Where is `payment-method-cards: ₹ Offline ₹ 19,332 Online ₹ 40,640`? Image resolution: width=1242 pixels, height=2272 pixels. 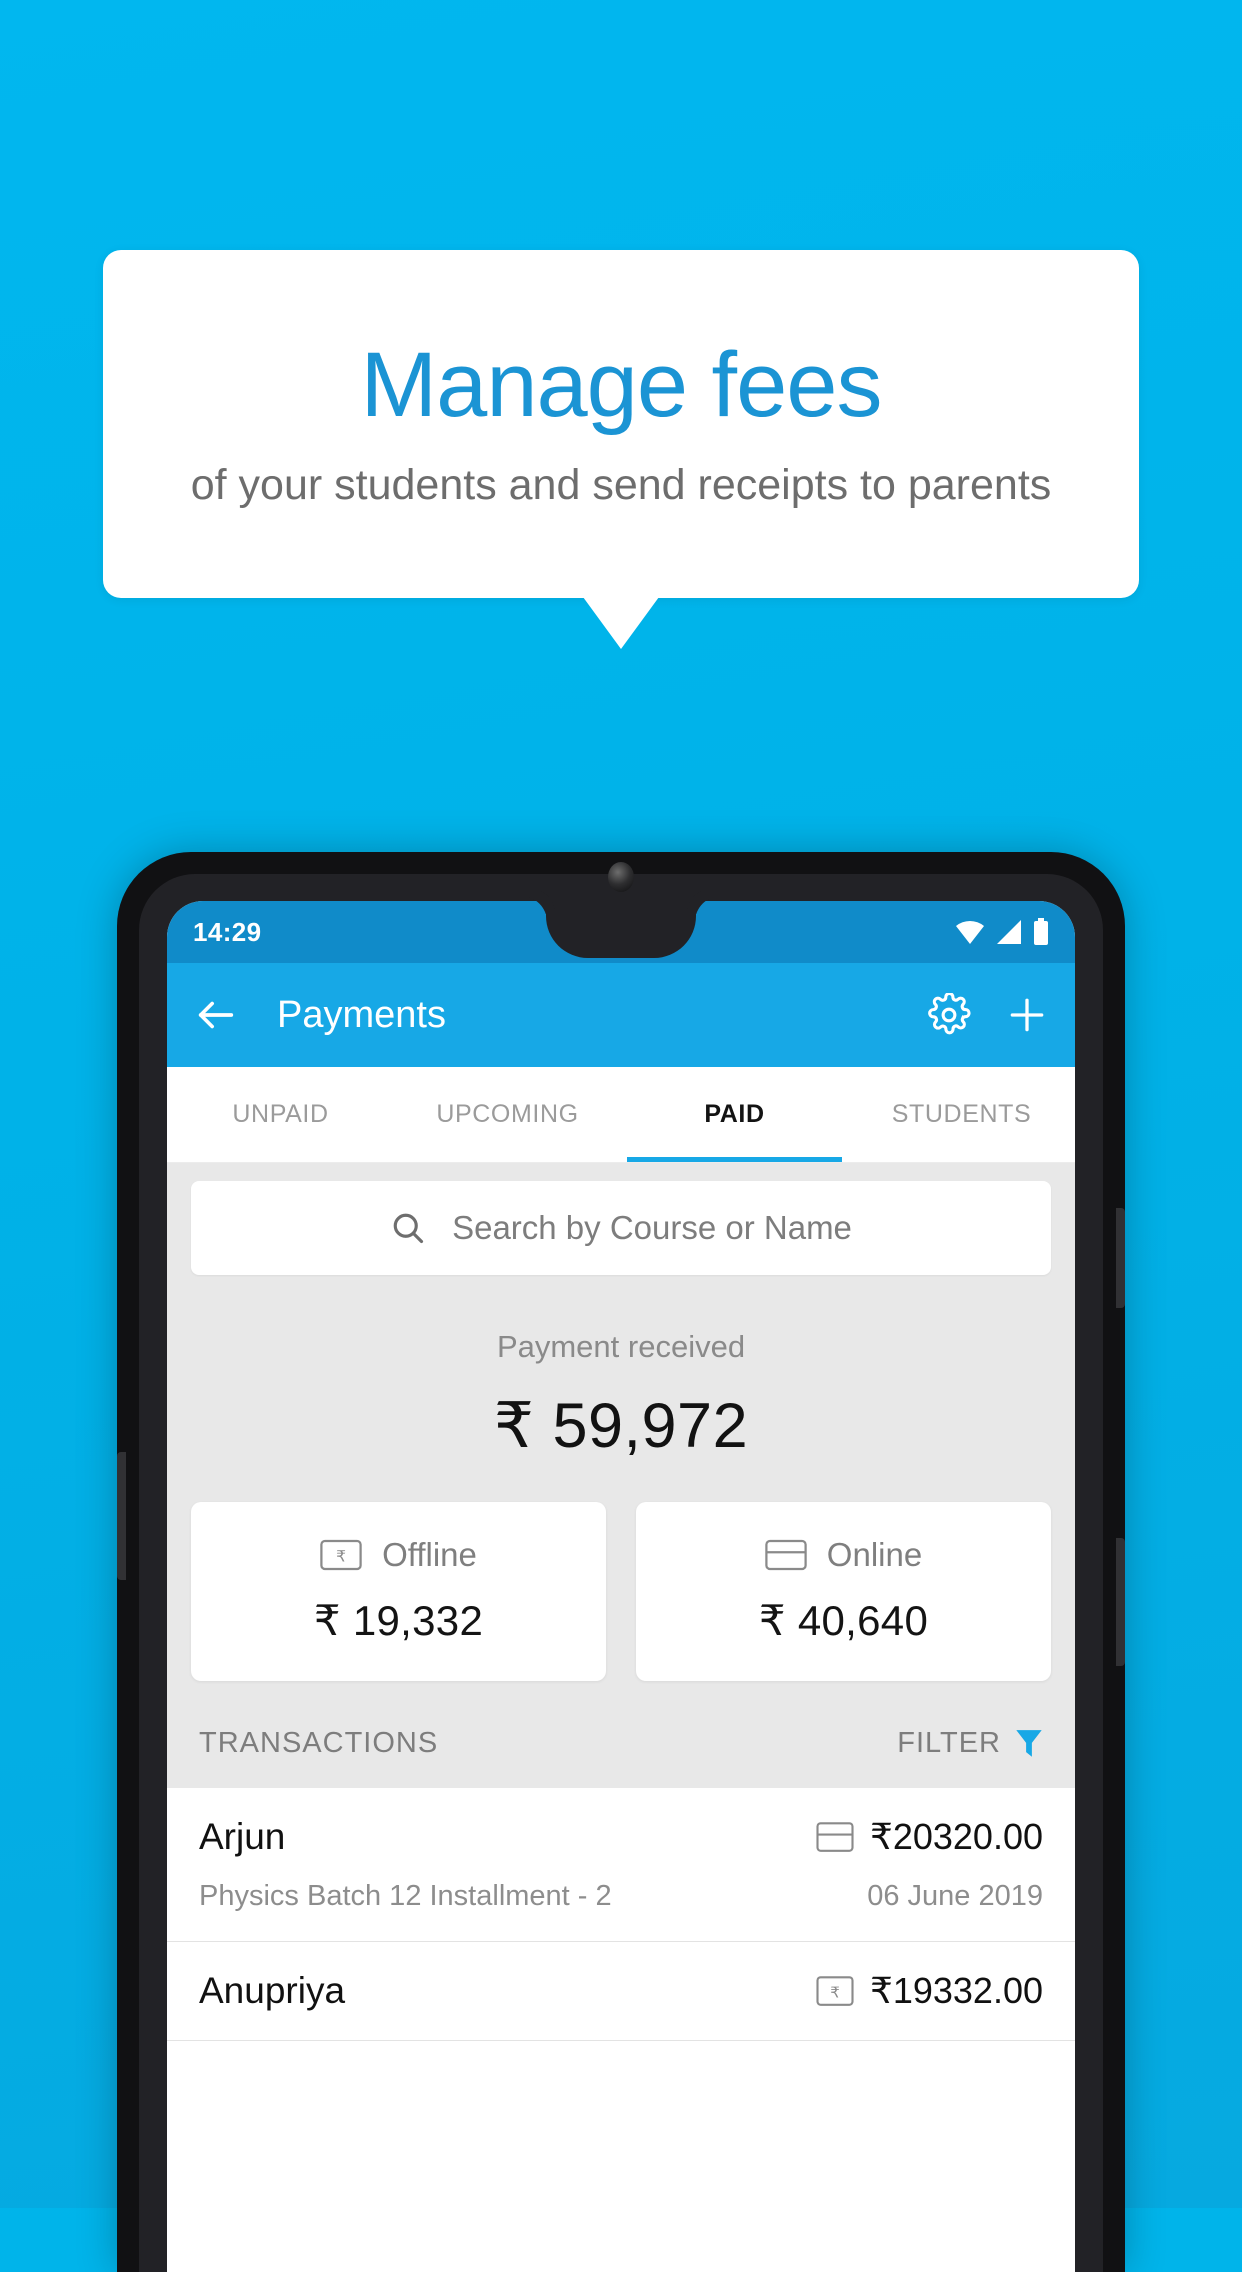 payment-method-cards: ₹ Offline ₹ 19,332 Online ₹ 40,640 is located at coordinates (621, 1571).